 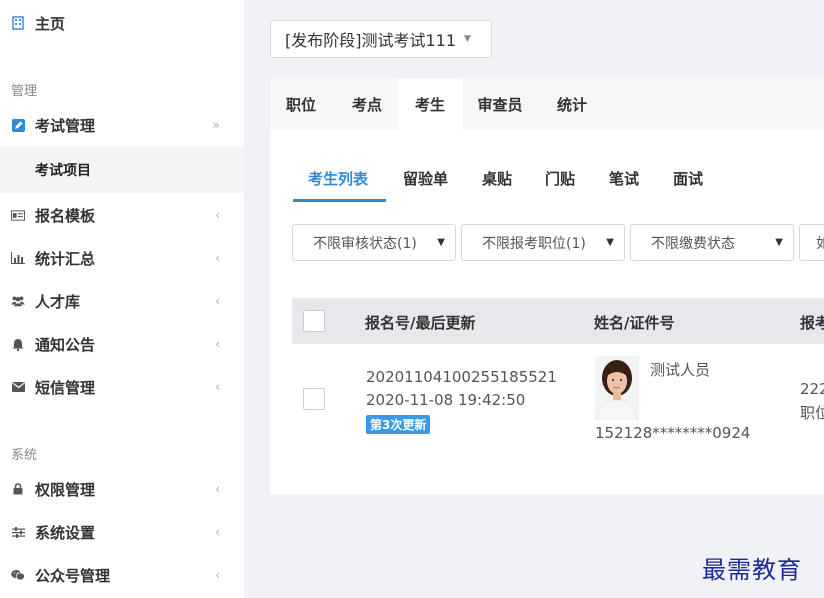 I want to click on sidebar-section-manage: 管理, so click(x=24, y=91).